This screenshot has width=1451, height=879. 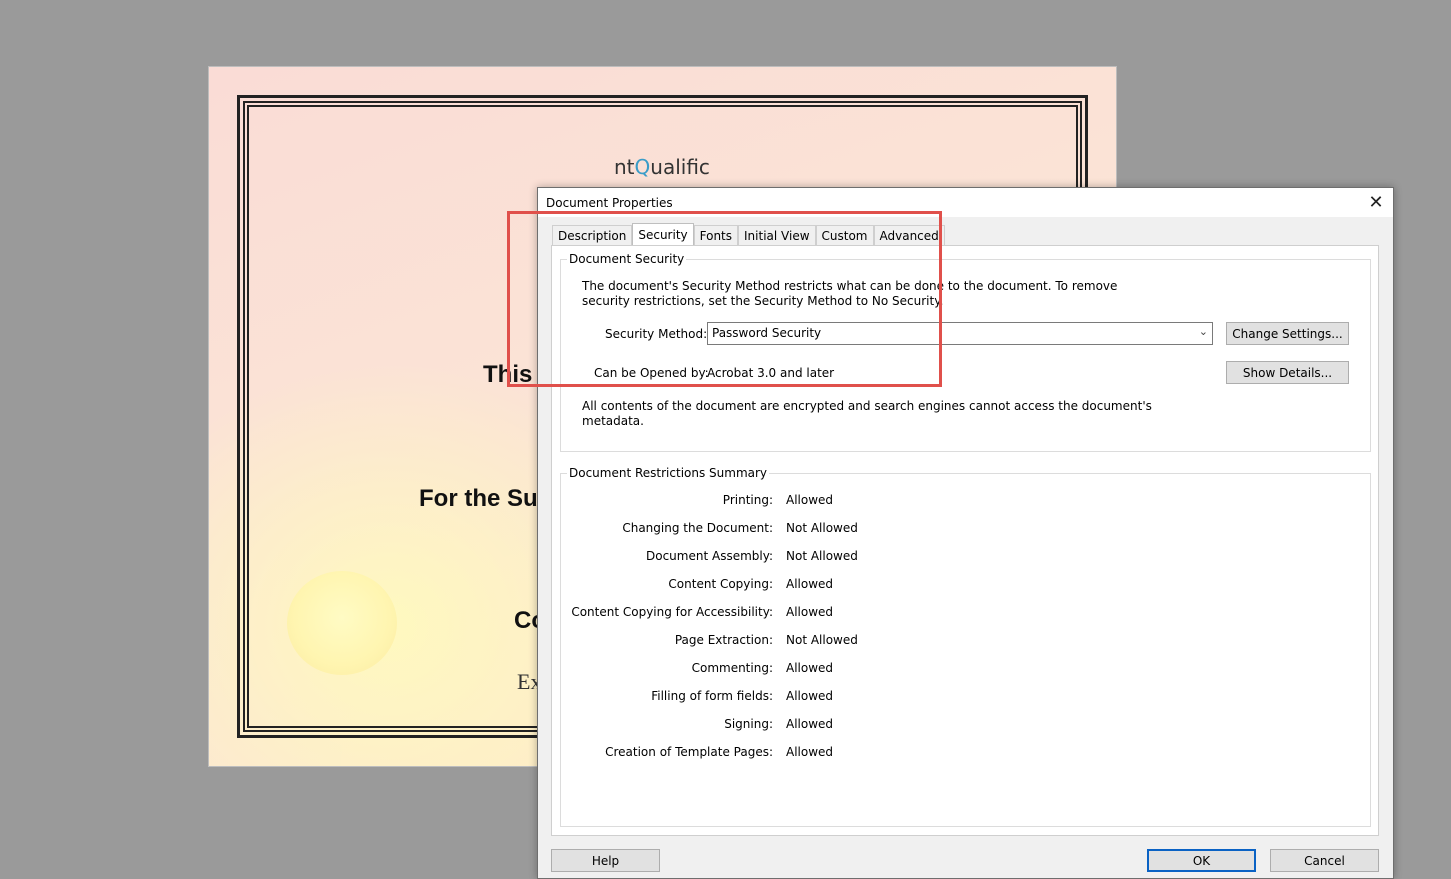 I want to click on tab-custom: Custom, so click(x=844, y=235).